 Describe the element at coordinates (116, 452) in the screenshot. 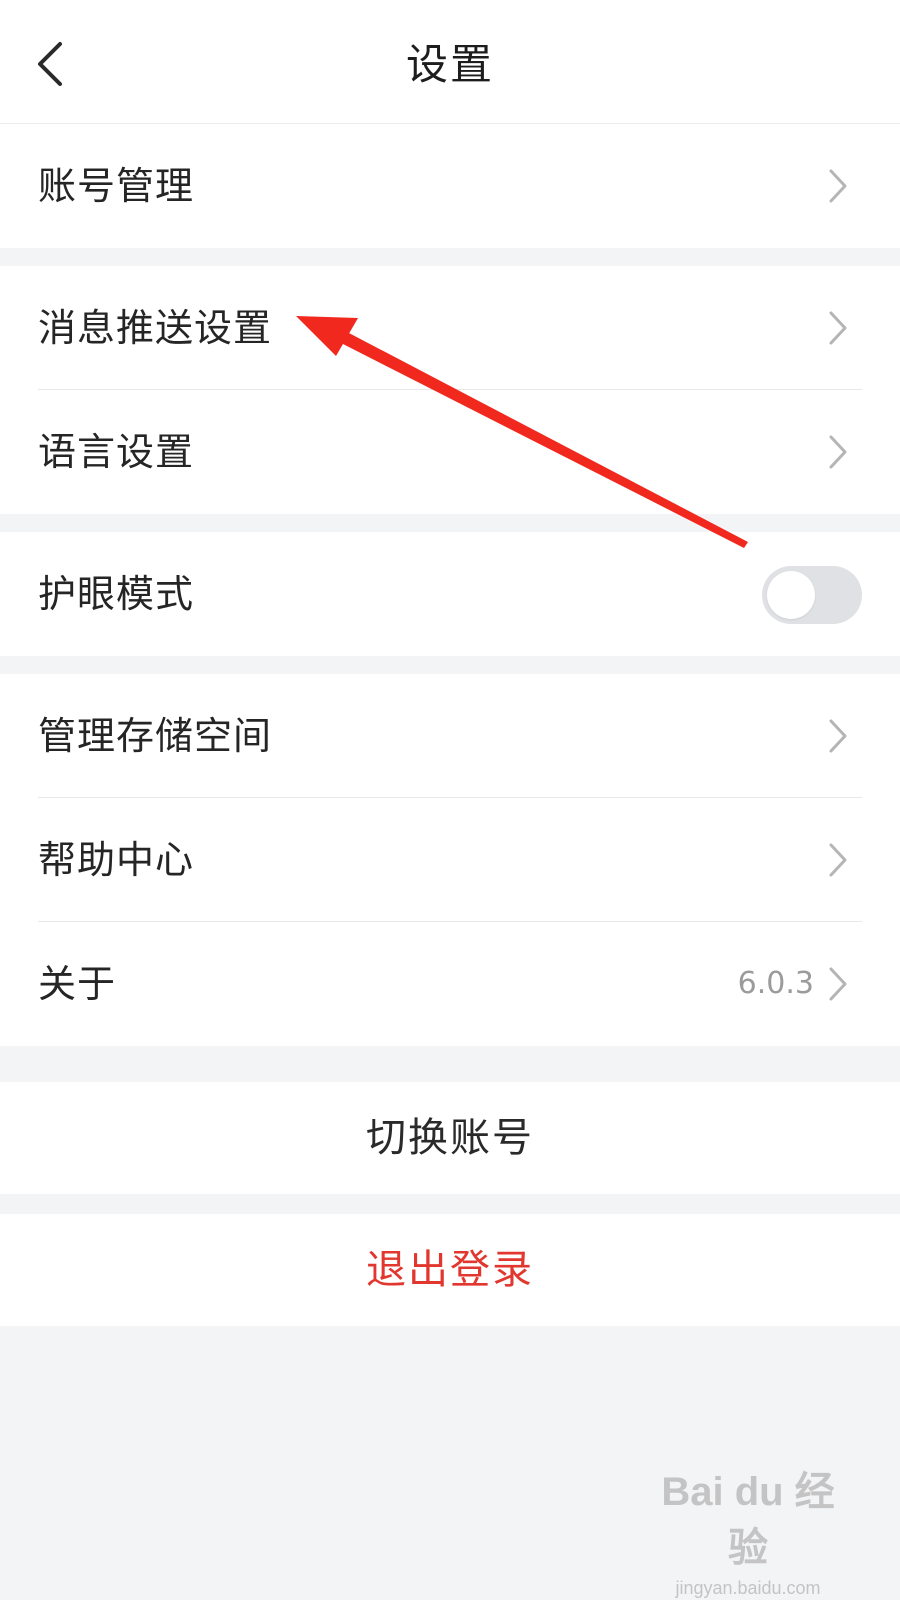

I see `language-settings-label: 语言设置` at that location.